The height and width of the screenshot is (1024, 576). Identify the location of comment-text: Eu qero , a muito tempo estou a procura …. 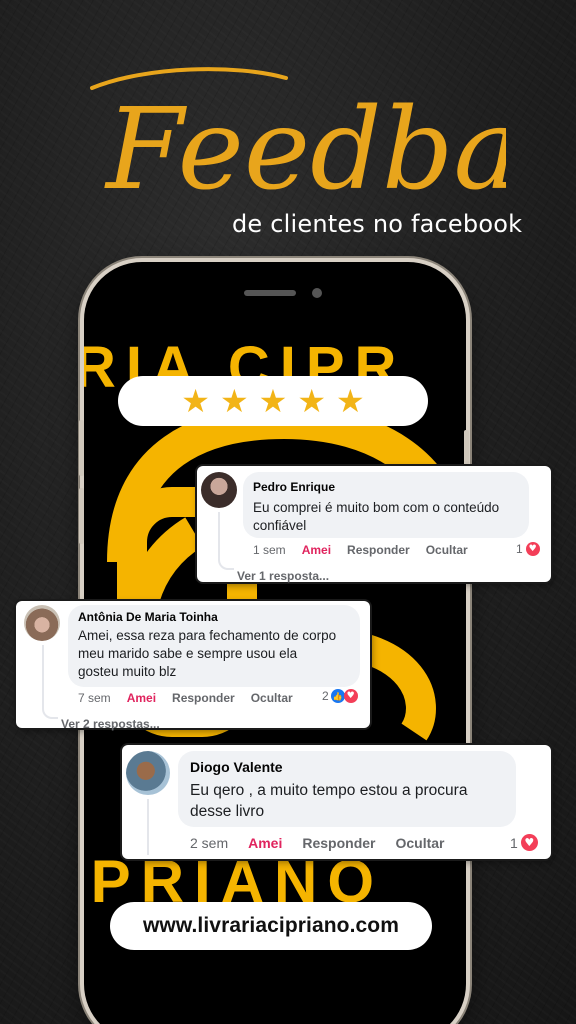
(328, 801).